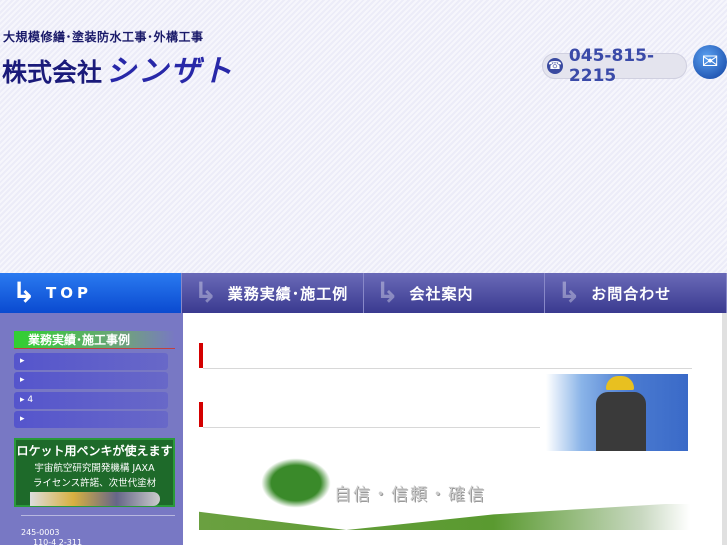  What do you see at coordinates (617, 412) in the screenshot?
I see `worker-photo` at bounding box center [617, 412].